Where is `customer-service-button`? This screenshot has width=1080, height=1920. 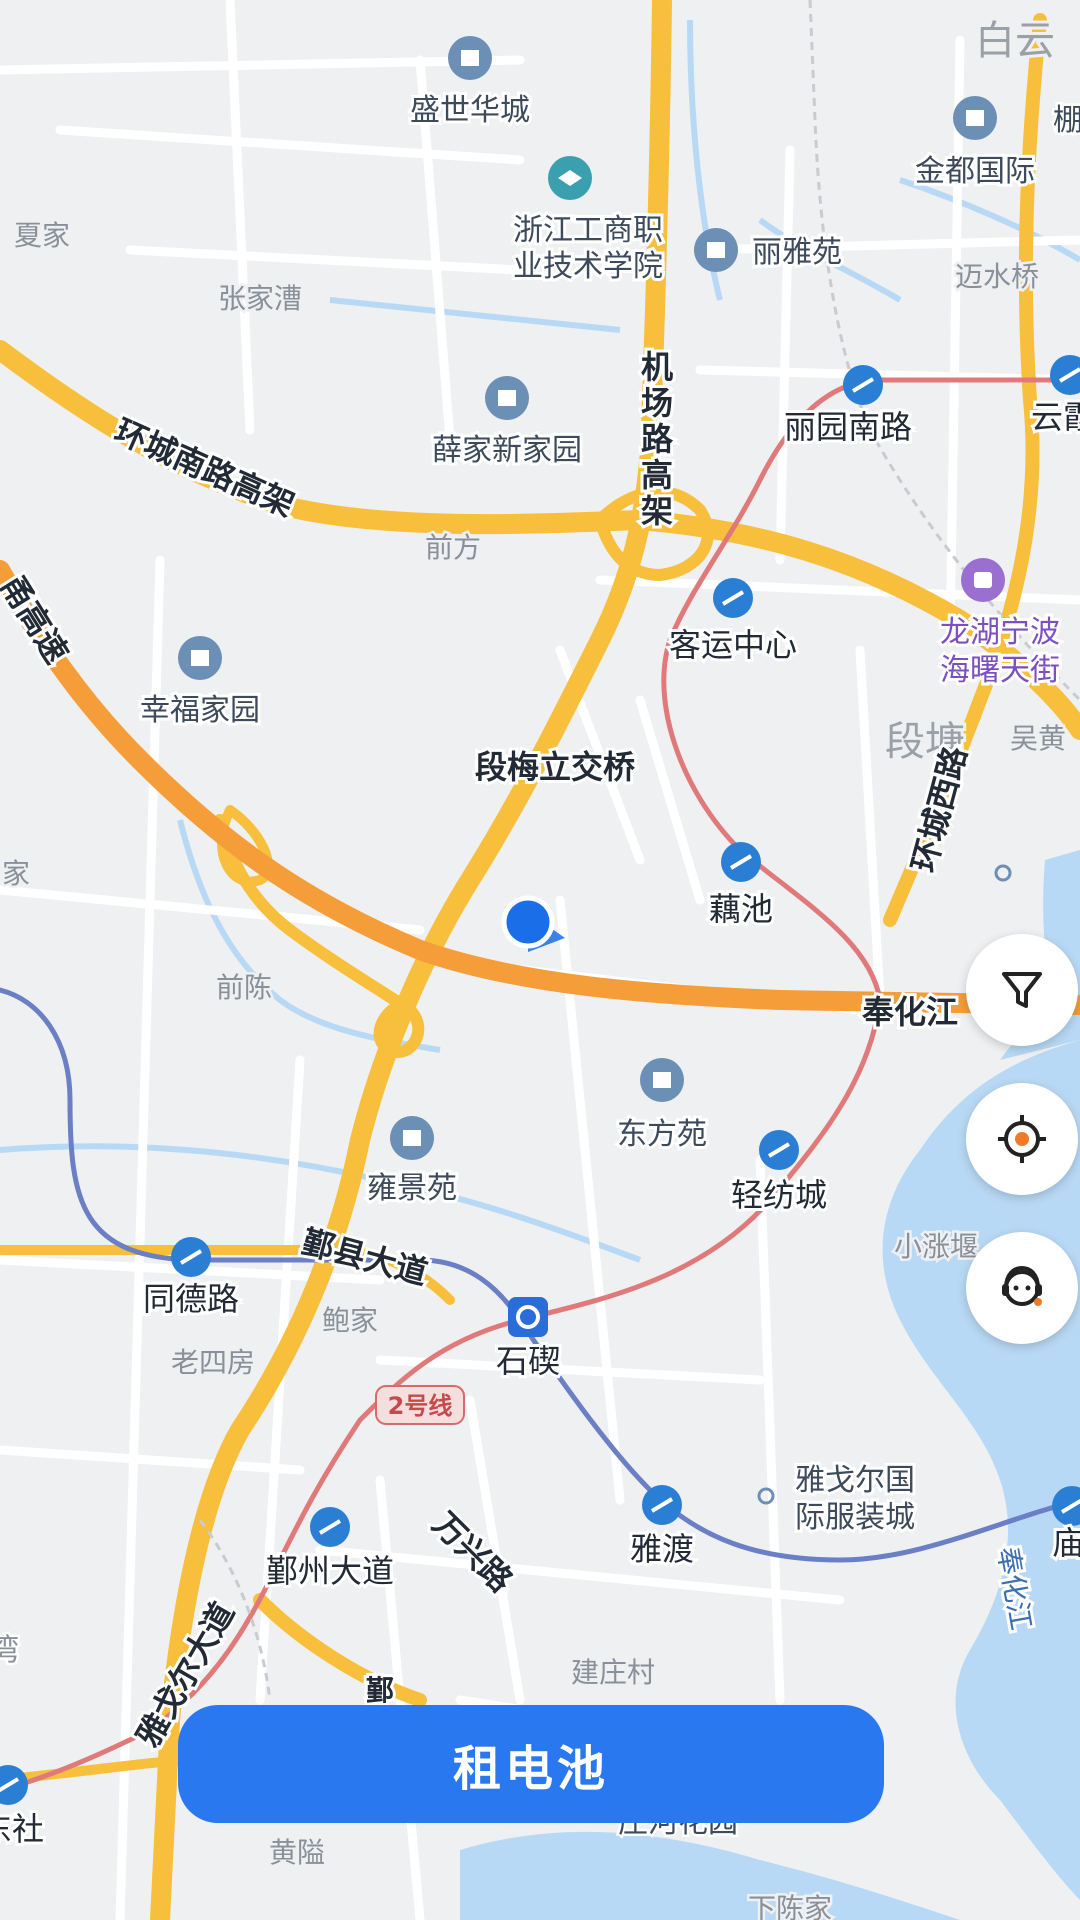 customer-service-button is located at coordinates (1022, 1288).